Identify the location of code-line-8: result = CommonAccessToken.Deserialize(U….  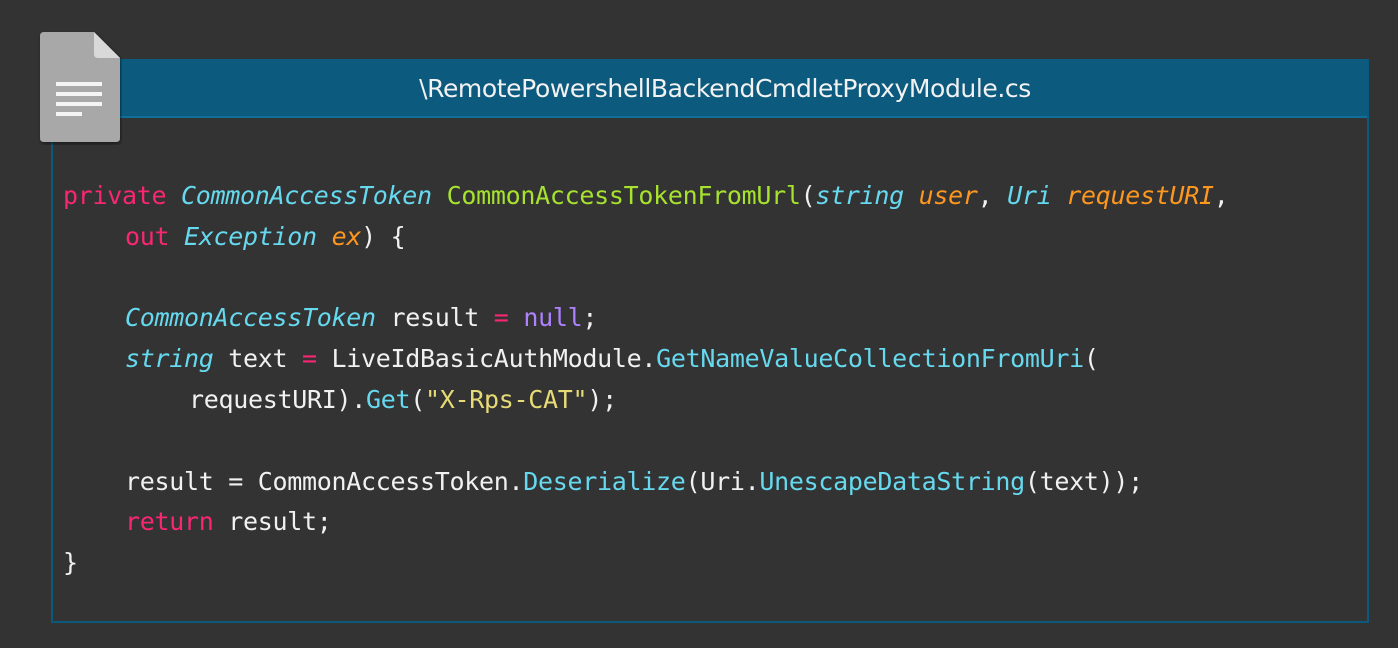
(646, 482).